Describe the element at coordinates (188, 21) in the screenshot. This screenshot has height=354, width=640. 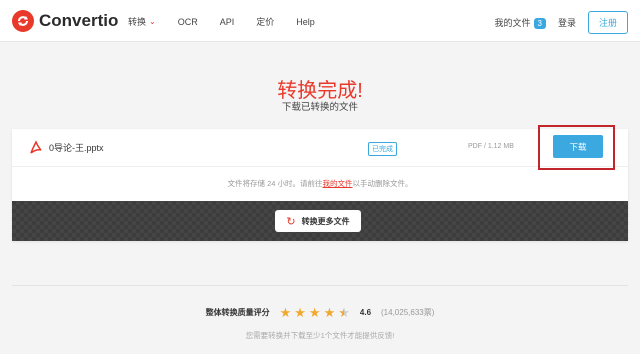
I see `nav-ocr: OCR` at that location.